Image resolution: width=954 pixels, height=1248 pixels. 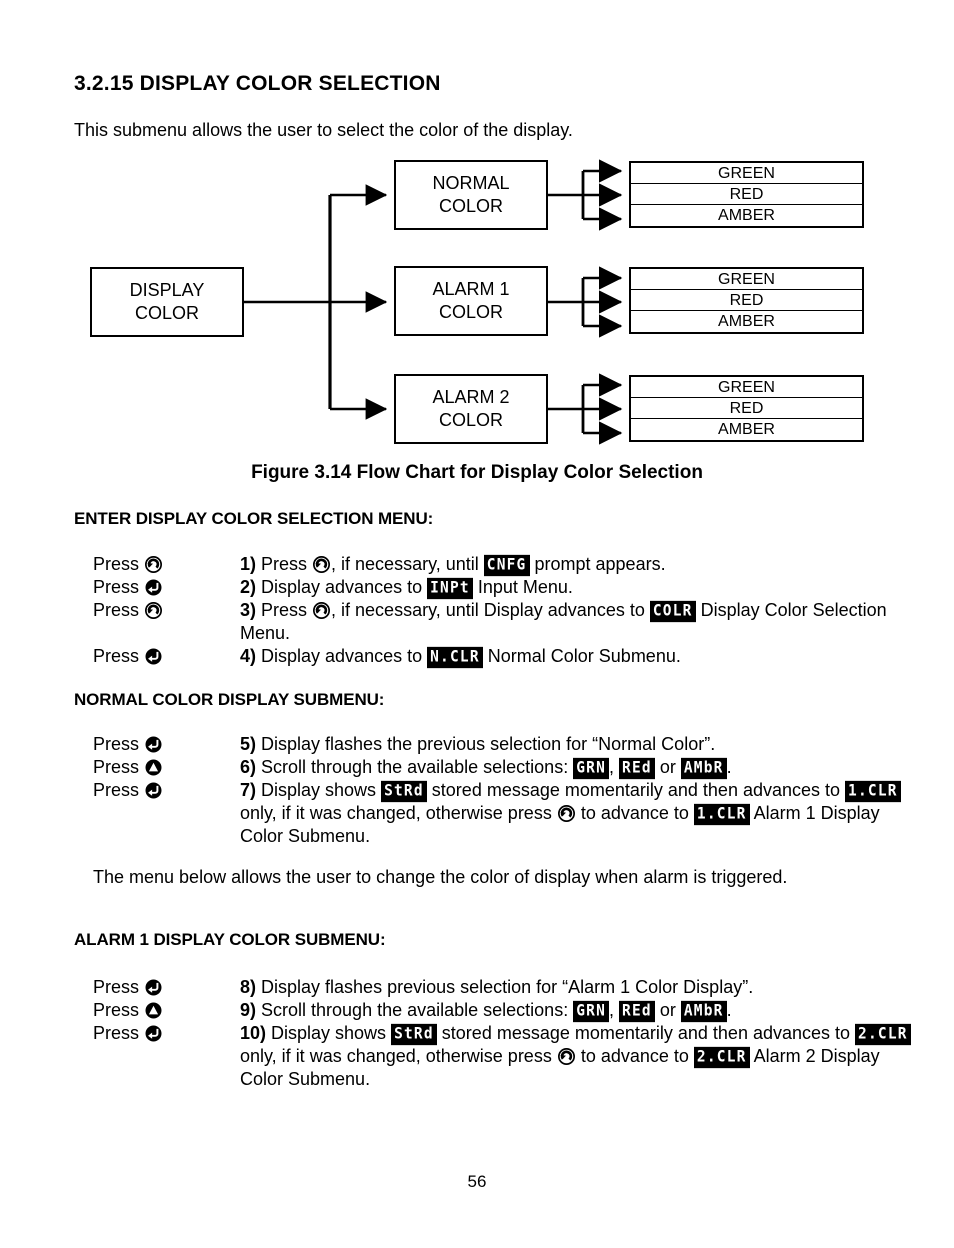 I want to click on circled-arrow-advance-icon-key, so click(x=154, y=610).